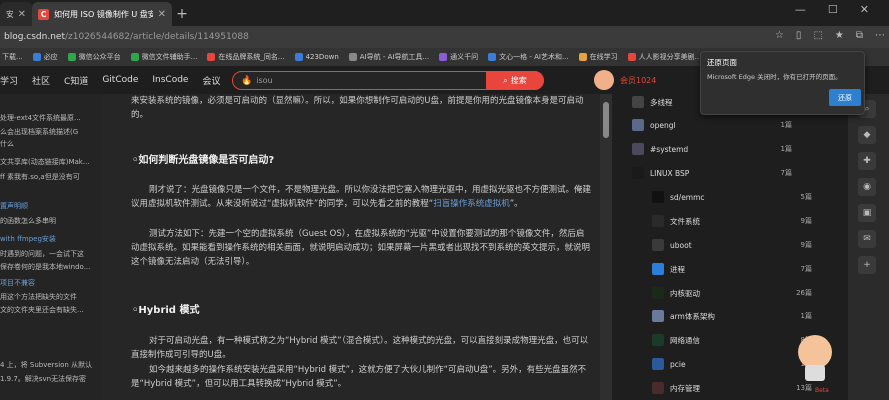 The height and width of the screenshot is (400, 889). Describe the element at coordinates (45, 57) in the screenshot. I see `bookmark-item: 必应` at that location.